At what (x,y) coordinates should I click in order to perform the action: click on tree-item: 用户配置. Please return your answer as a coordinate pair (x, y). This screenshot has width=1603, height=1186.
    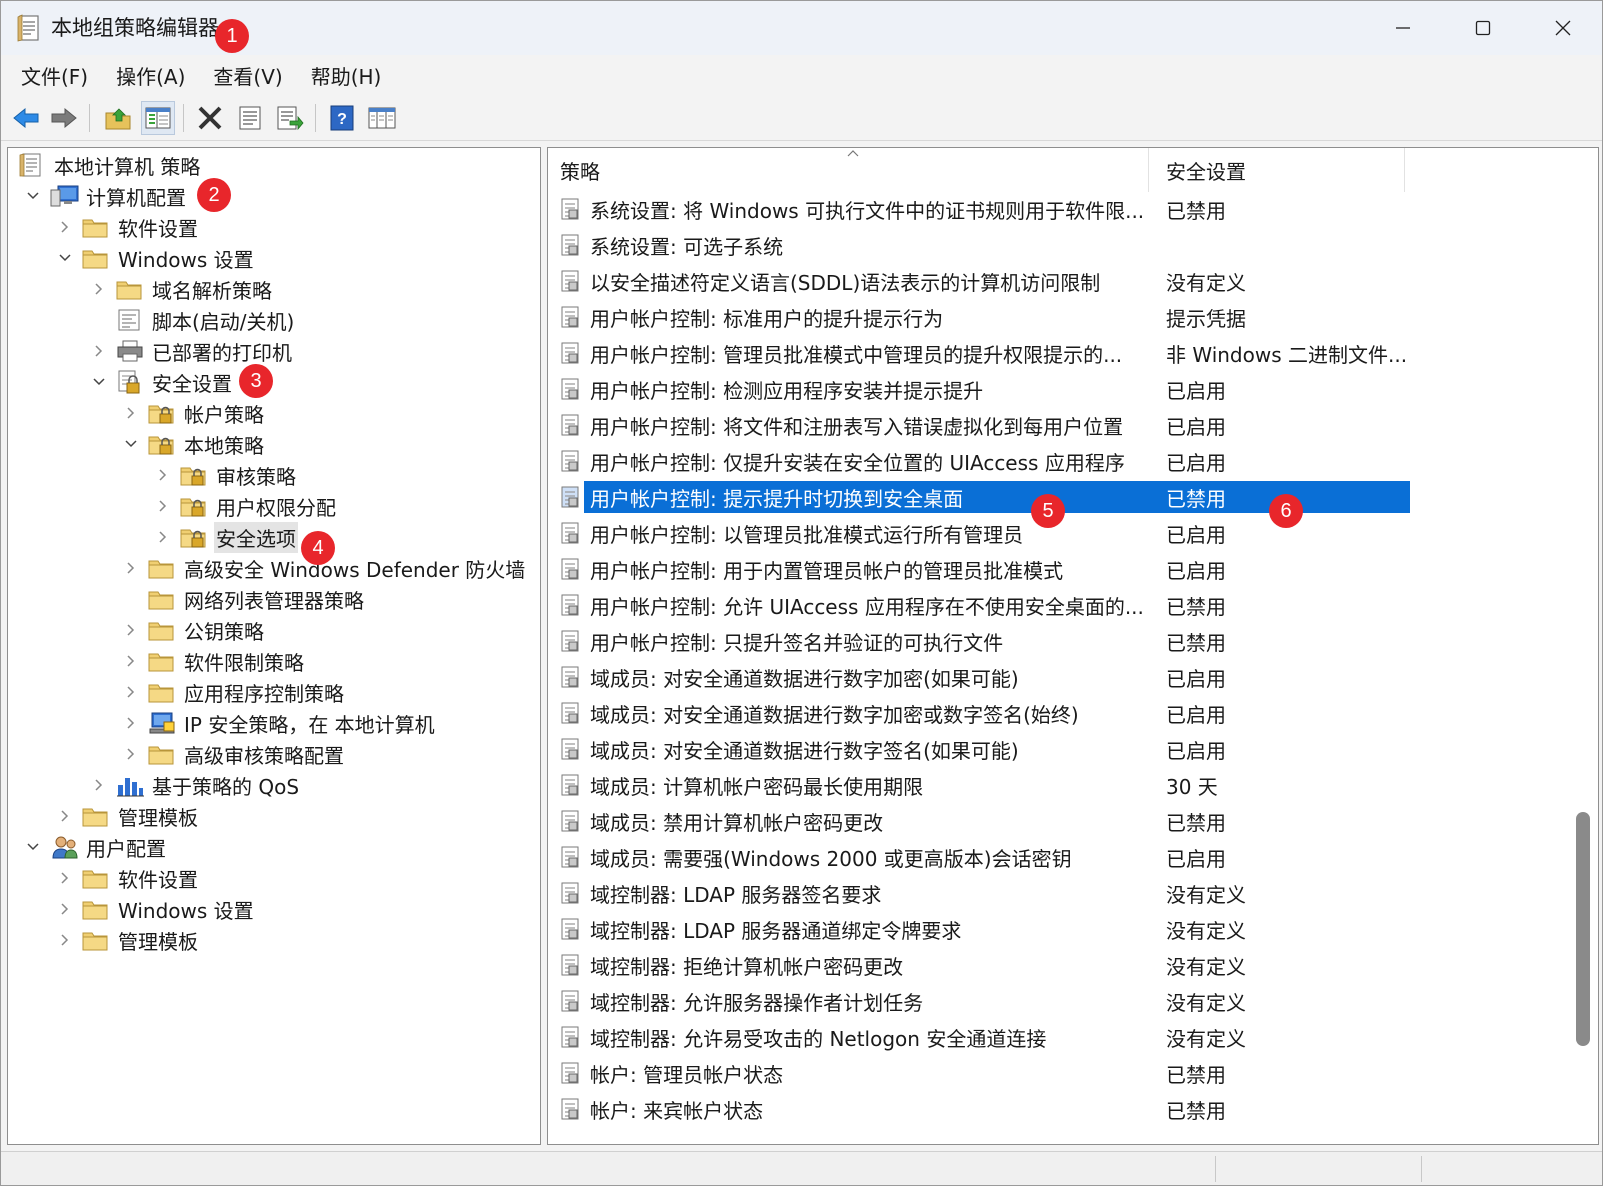
    Looking at the image, I should click on (96, 847).